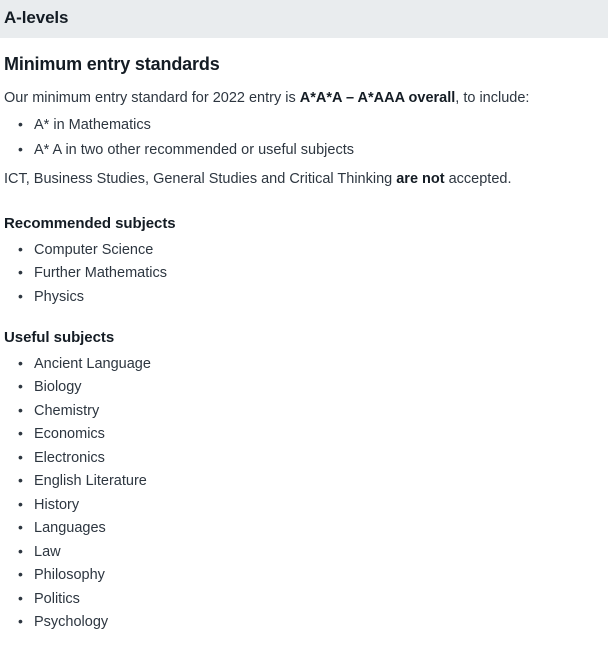 The height and width of the screenshot is (664, 608). Describe the element at coordinates (311, 622) in the screenshot. I see `list-item: Psychology` at that location.